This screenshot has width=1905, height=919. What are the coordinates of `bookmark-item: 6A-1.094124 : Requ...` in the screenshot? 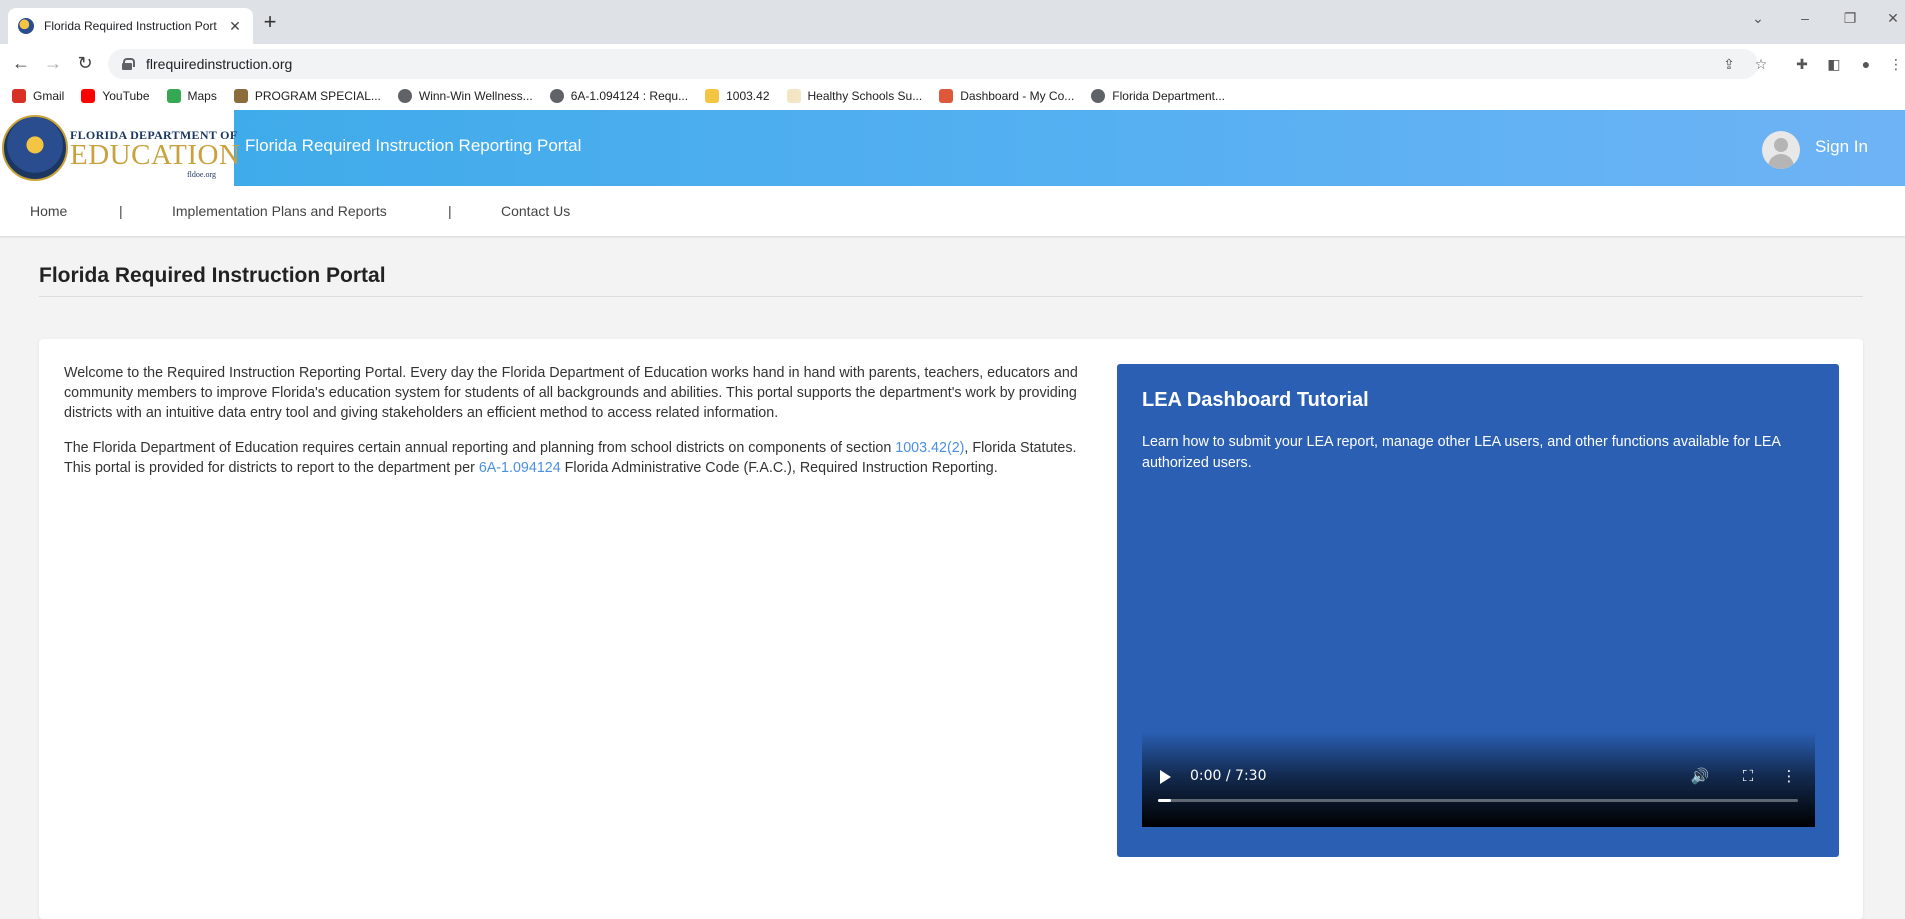 It's located at (619, 96).